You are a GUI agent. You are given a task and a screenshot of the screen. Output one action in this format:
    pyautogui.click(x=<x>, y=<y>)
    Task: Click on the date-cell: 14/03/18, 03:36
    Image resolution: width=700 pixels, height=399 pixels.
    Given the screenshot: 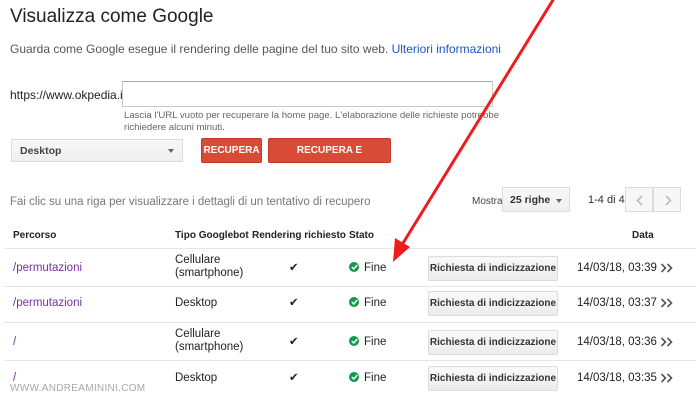 What is the action you would take?
    pyautogui.click(x=617, y=342)
    